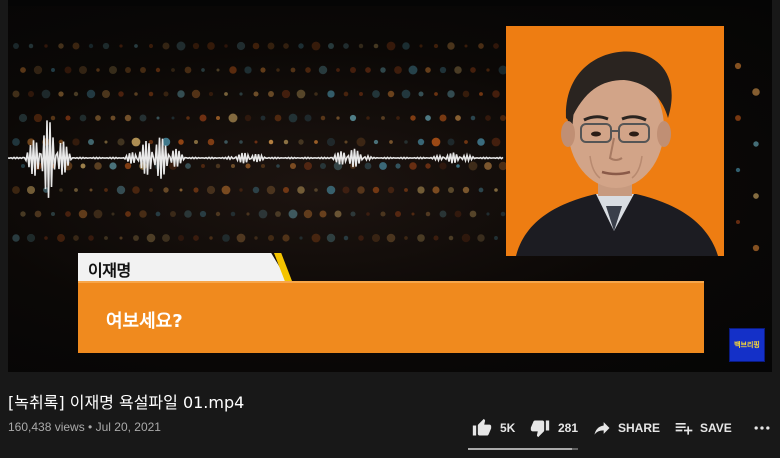  I want to click on more-actions-button, so click(762, 428).